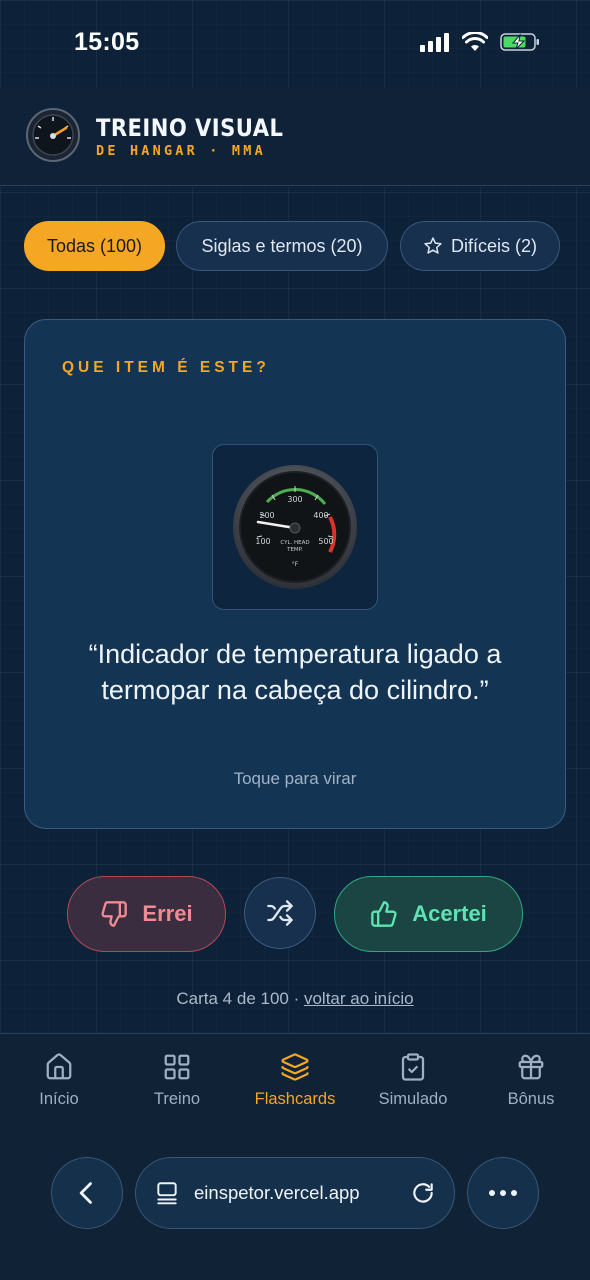 This screenshot has width=590, height=1280. Describe the element at coordinates (359, 998) in the screenshot. I see `back-to-start-link: voltar ao início` at that location.